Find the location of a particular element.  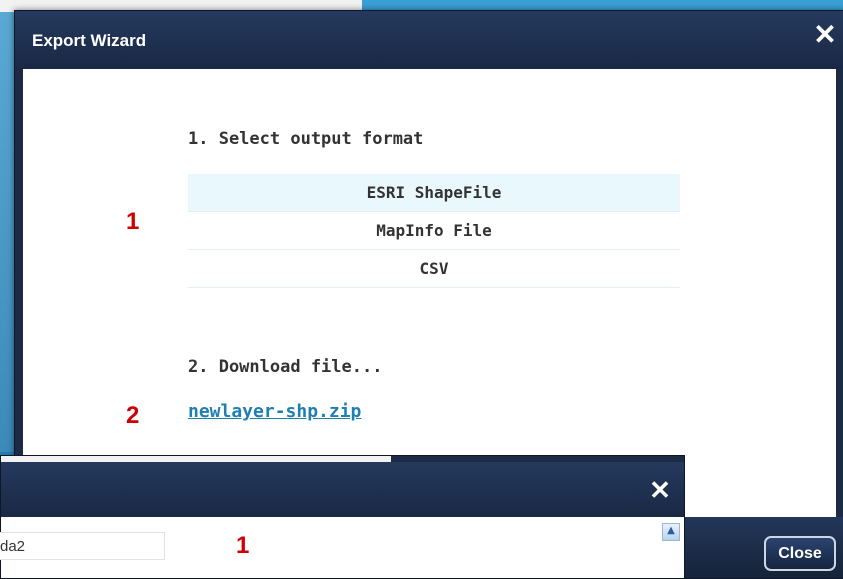

format-option-mapinfo-file: MapInfo File is located at coordinates (434, 231).